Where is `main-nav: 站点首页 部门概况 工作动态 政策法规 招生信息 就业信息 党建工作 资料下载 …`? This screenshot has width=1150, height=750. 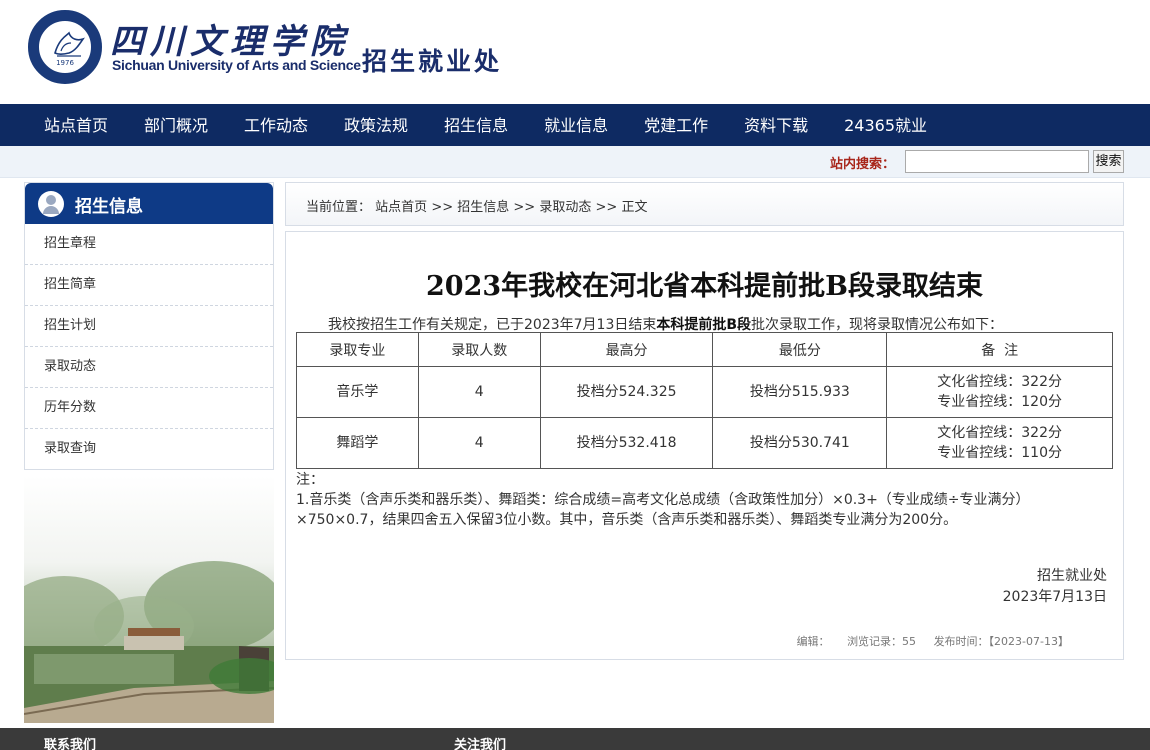
main-nav: 站点首页 部门概况 工作动态 政策法规 招生信息 就业信息 党建工作 资料下载 … is located at coordinates (575, 125).